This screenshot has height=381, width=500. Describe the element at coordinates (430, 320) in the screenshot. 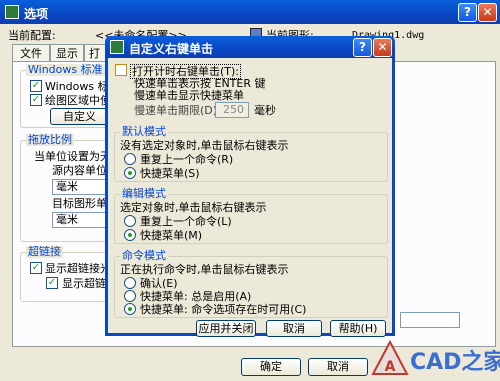

I see `right-field` at that location.